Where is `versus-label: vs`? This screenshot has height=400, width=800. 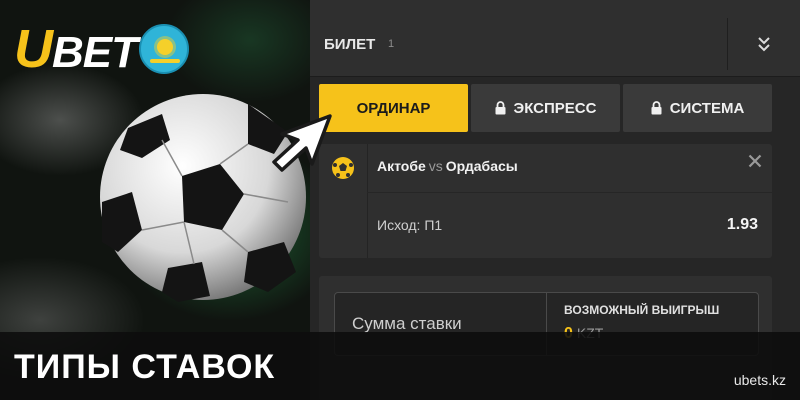 versus-label: vs is located at coordinates (435, 166).